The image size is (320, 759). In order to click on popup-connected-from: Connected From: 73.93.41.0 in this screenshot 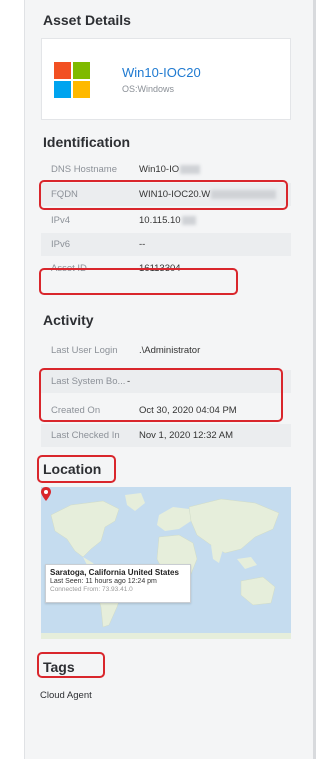, I will do `click(91, 589)`.